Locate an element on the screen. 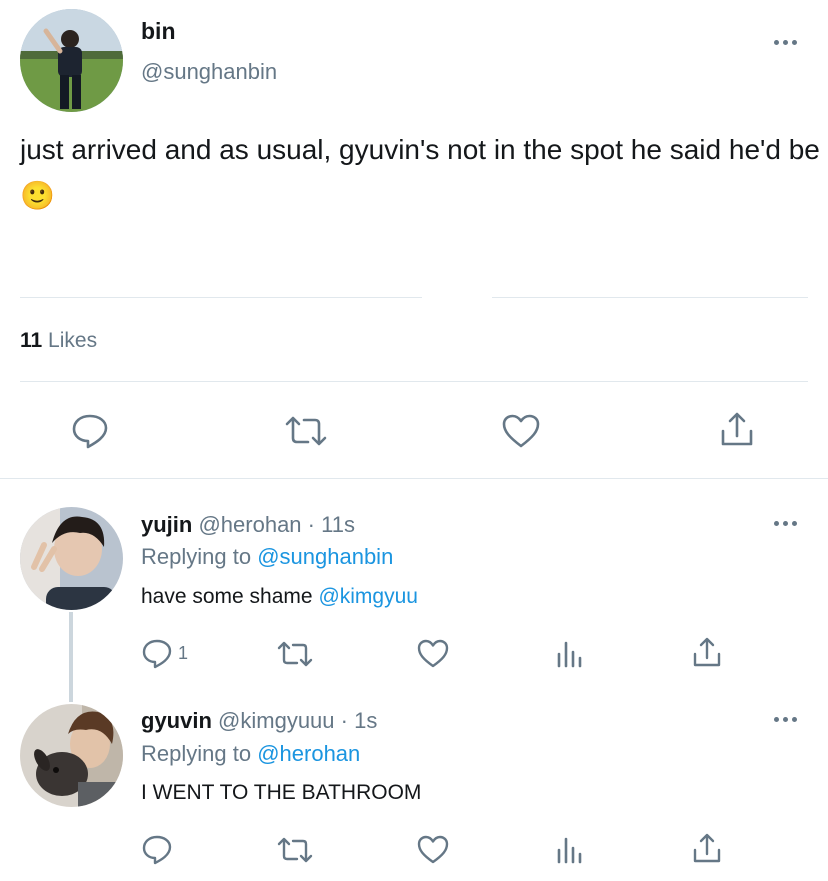  replying-to: Replying to @herohan is located at coordinates (250, 754).